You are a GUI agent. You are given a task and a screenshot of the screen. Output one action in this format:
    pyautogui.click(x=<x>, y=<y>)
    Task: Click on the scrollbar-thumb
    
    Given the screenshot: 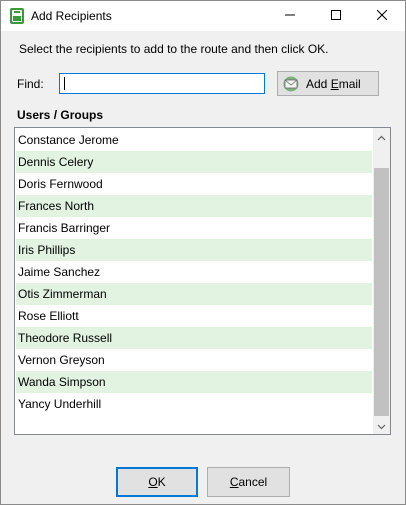 What is the action you would take?
    pyautogui.click(x=381, y=292)
    